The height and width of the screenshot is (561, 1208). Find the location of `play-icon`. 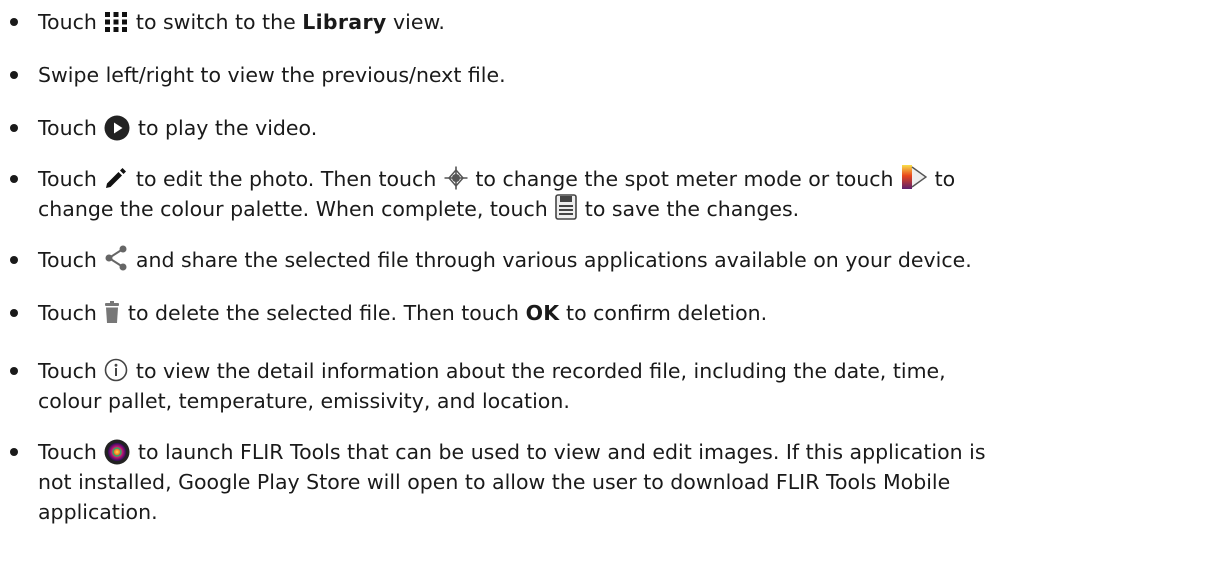

play-icon is located at coordinates (117, 128).